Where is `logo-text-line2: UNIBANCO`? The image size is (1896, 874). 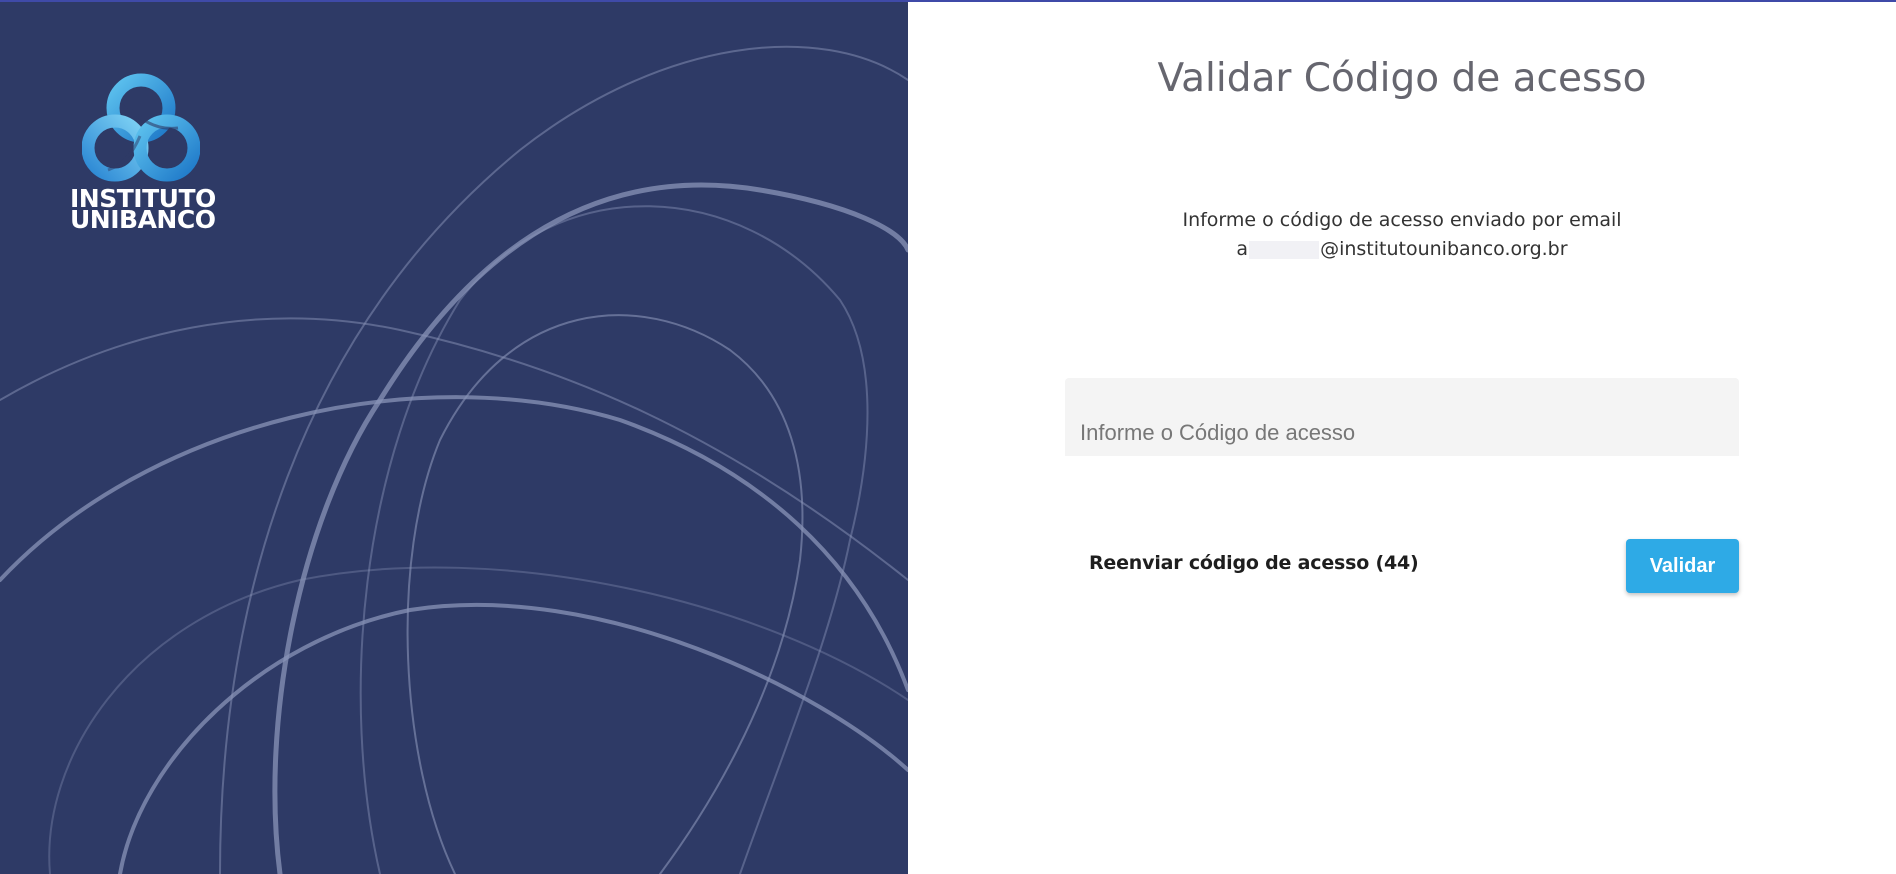
logo-text-line2: UNIBANCO is located at coordinates (143, 219).